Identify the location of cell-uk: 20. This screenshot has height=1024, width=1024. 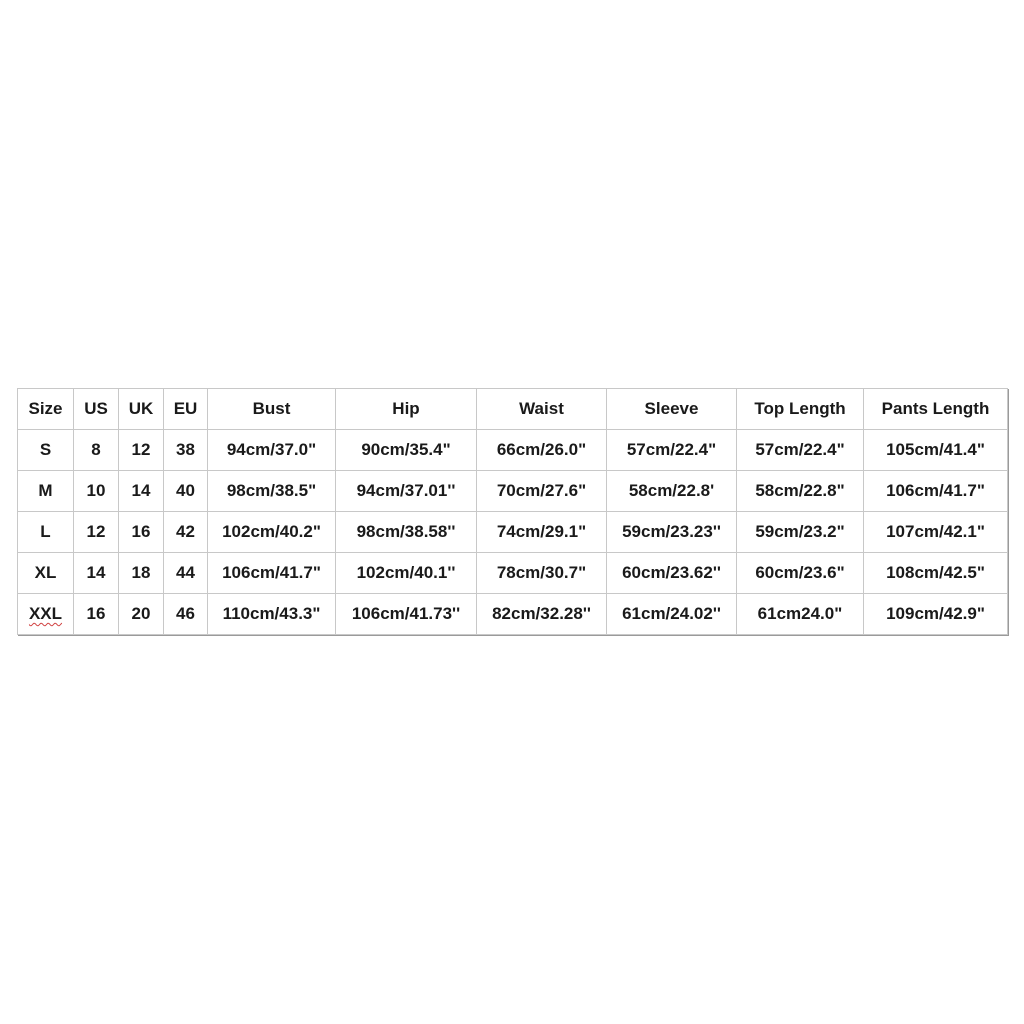
(141, 614).